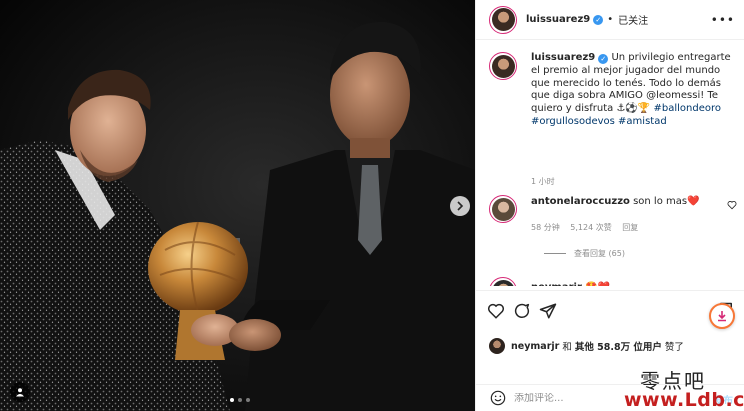  Describe the element at coordinates (503, 19) in the screenshot. I see `author-avatar` at that location.